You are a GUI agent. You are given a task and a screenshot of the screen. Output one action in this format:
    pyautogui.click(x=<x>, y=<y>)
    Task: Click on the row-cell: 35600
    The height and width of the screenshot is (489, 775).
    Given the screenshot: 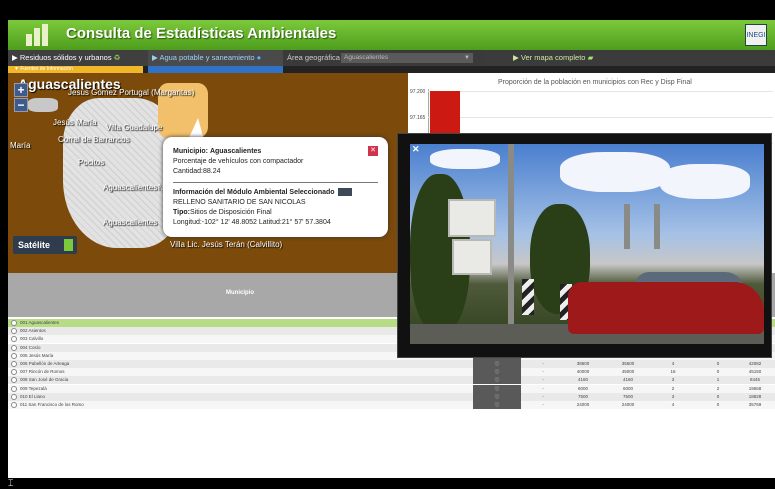 What is the action you would take?
    pyautogui.click(x=628, y=363)
    